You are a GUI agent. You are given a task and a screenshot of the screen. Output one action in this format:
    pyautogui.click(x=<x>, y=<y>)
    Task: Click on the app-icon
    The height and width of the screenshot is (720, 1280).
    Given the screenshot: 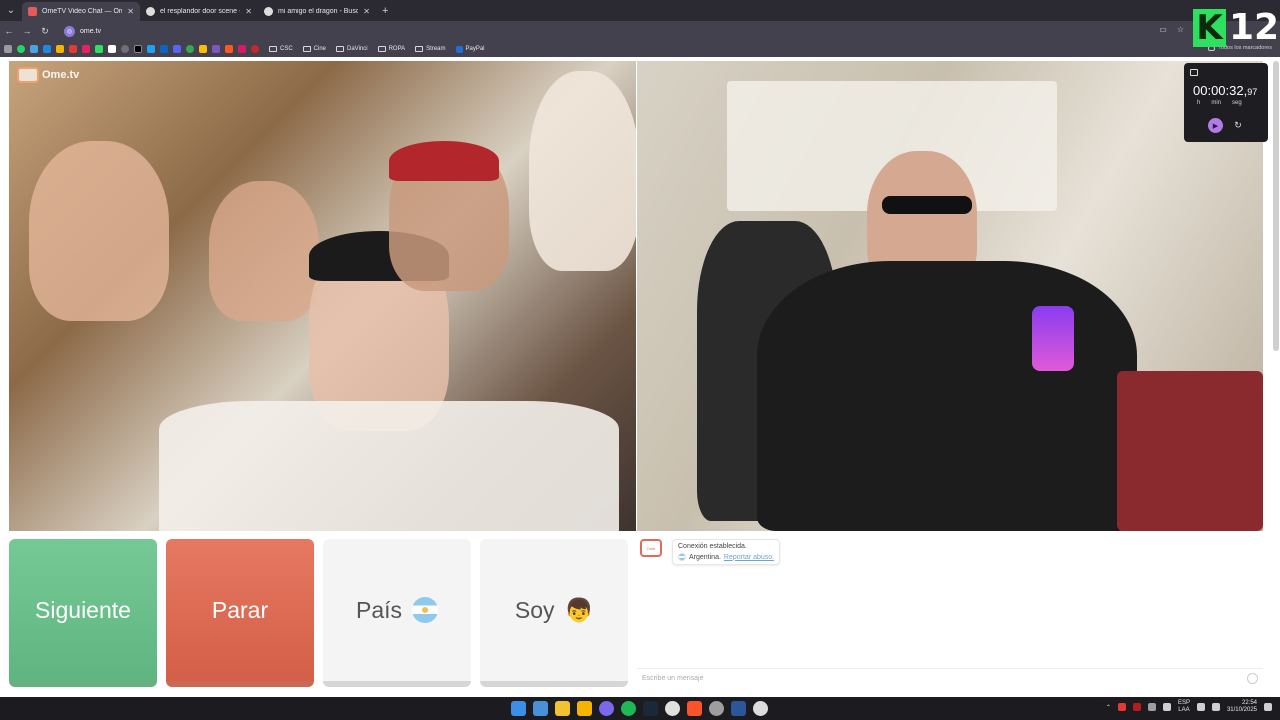 What is the action you would take?
    pyautogui.click(x=760, y=708)
    